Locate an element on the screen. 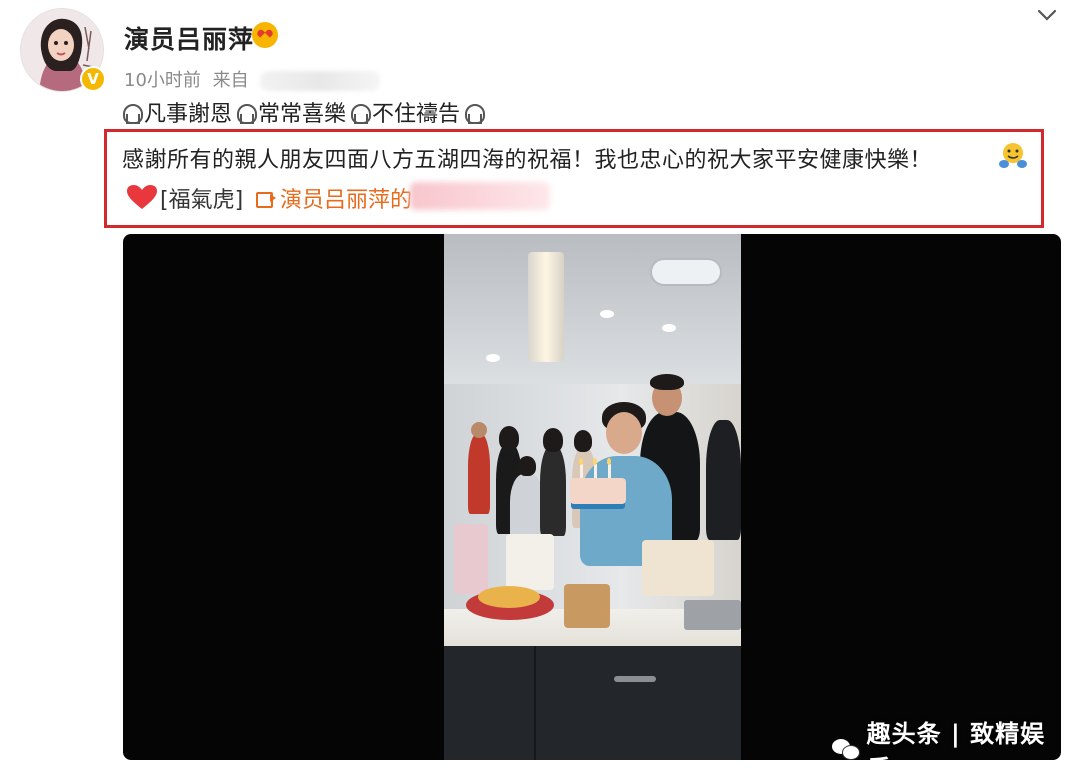 This screenshot has height=776, width=1080. young-man-hair is located at coordinates (667, 382).